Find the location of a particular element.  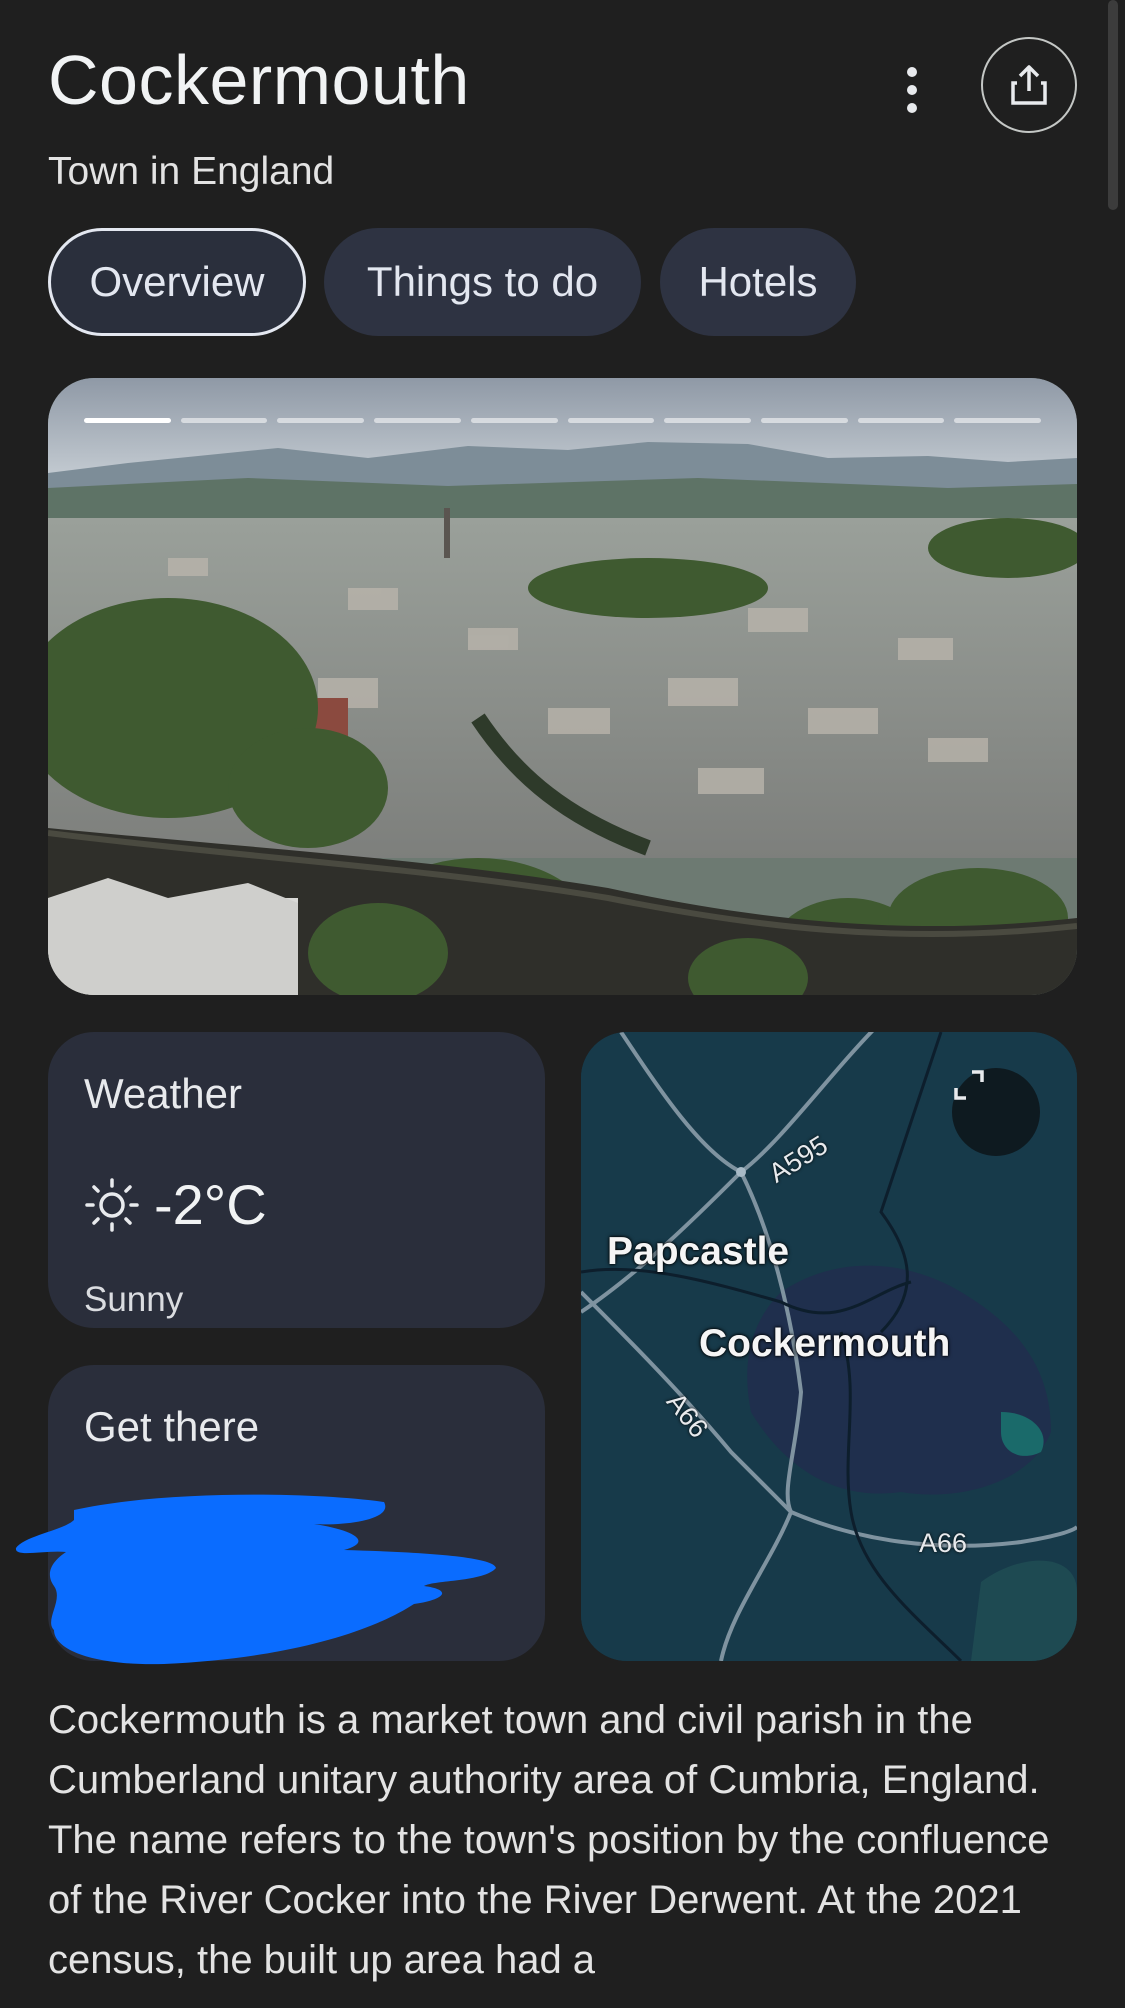

weather-condition: Sunny is located at coordinates (134, 1299).